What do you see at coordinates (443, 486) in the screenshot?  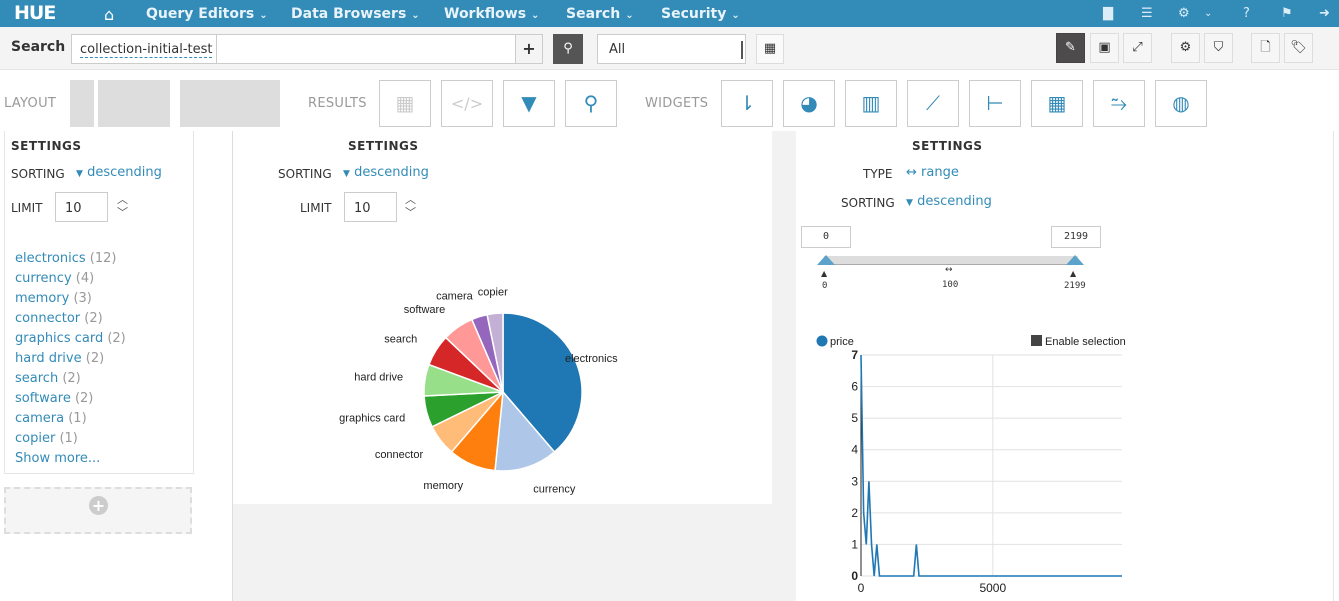 I see `pie-label: memory` at bounding box center [443, 486].